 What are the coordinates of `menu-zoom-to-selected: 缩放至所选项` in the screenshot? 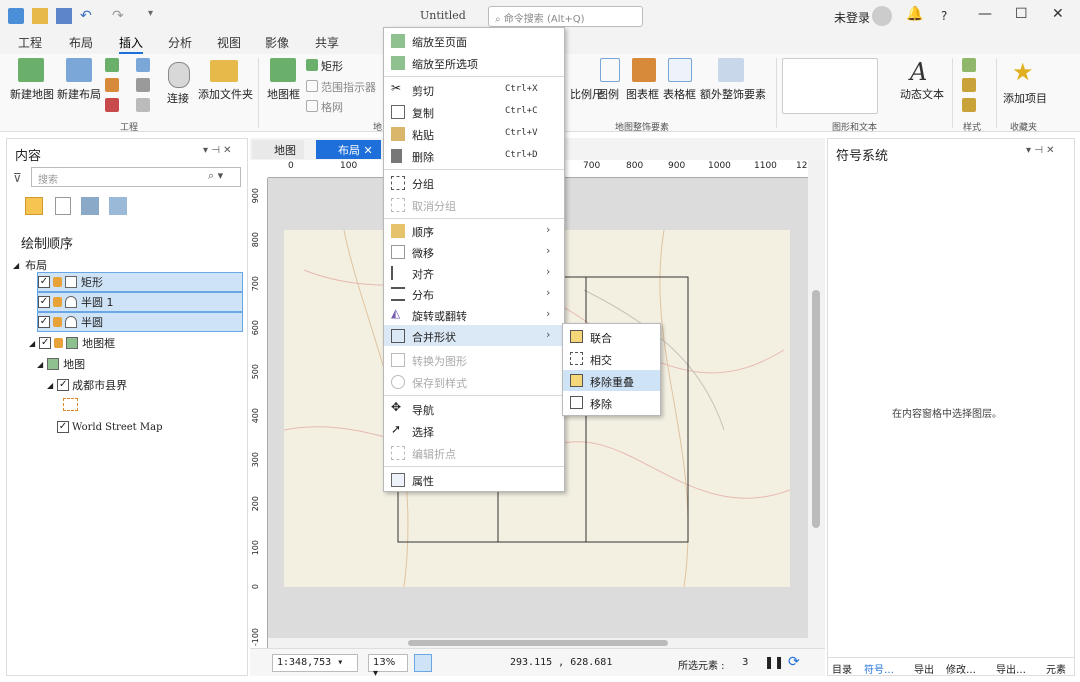 It's located at (474, 62).